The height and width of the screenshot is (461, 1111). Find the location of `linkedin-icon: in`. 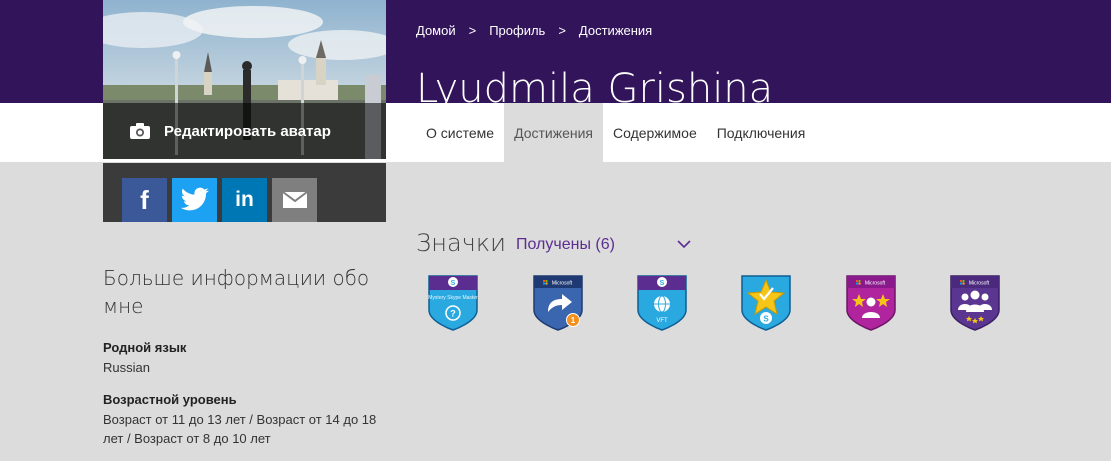

linkedin-icon: in is located at coordinates (244, 199).